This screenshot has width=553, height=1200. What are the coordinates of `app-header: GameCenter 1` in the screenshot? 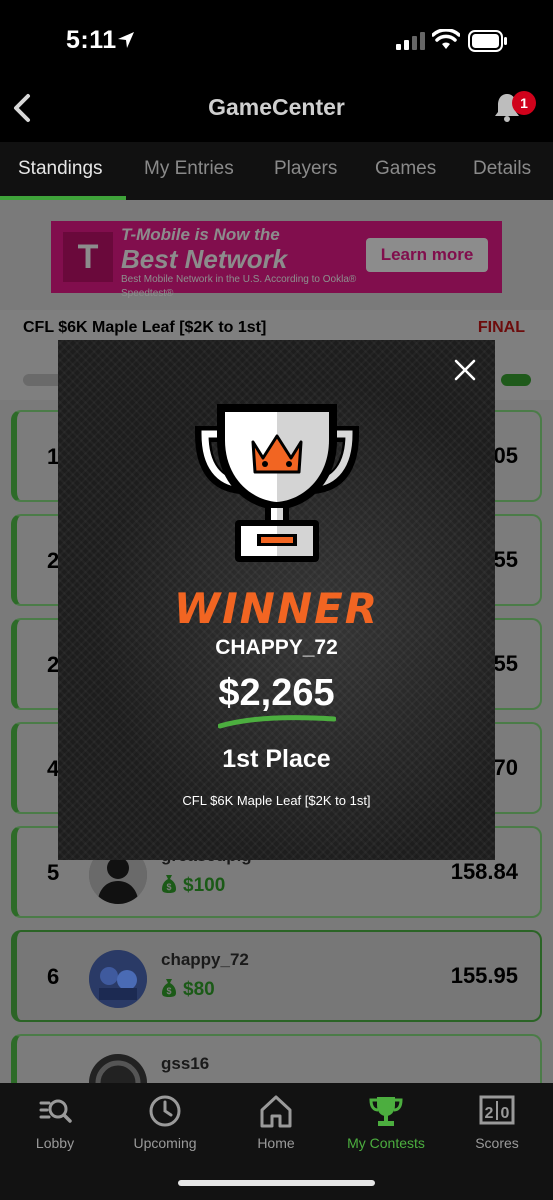 It's located at (276, 111).